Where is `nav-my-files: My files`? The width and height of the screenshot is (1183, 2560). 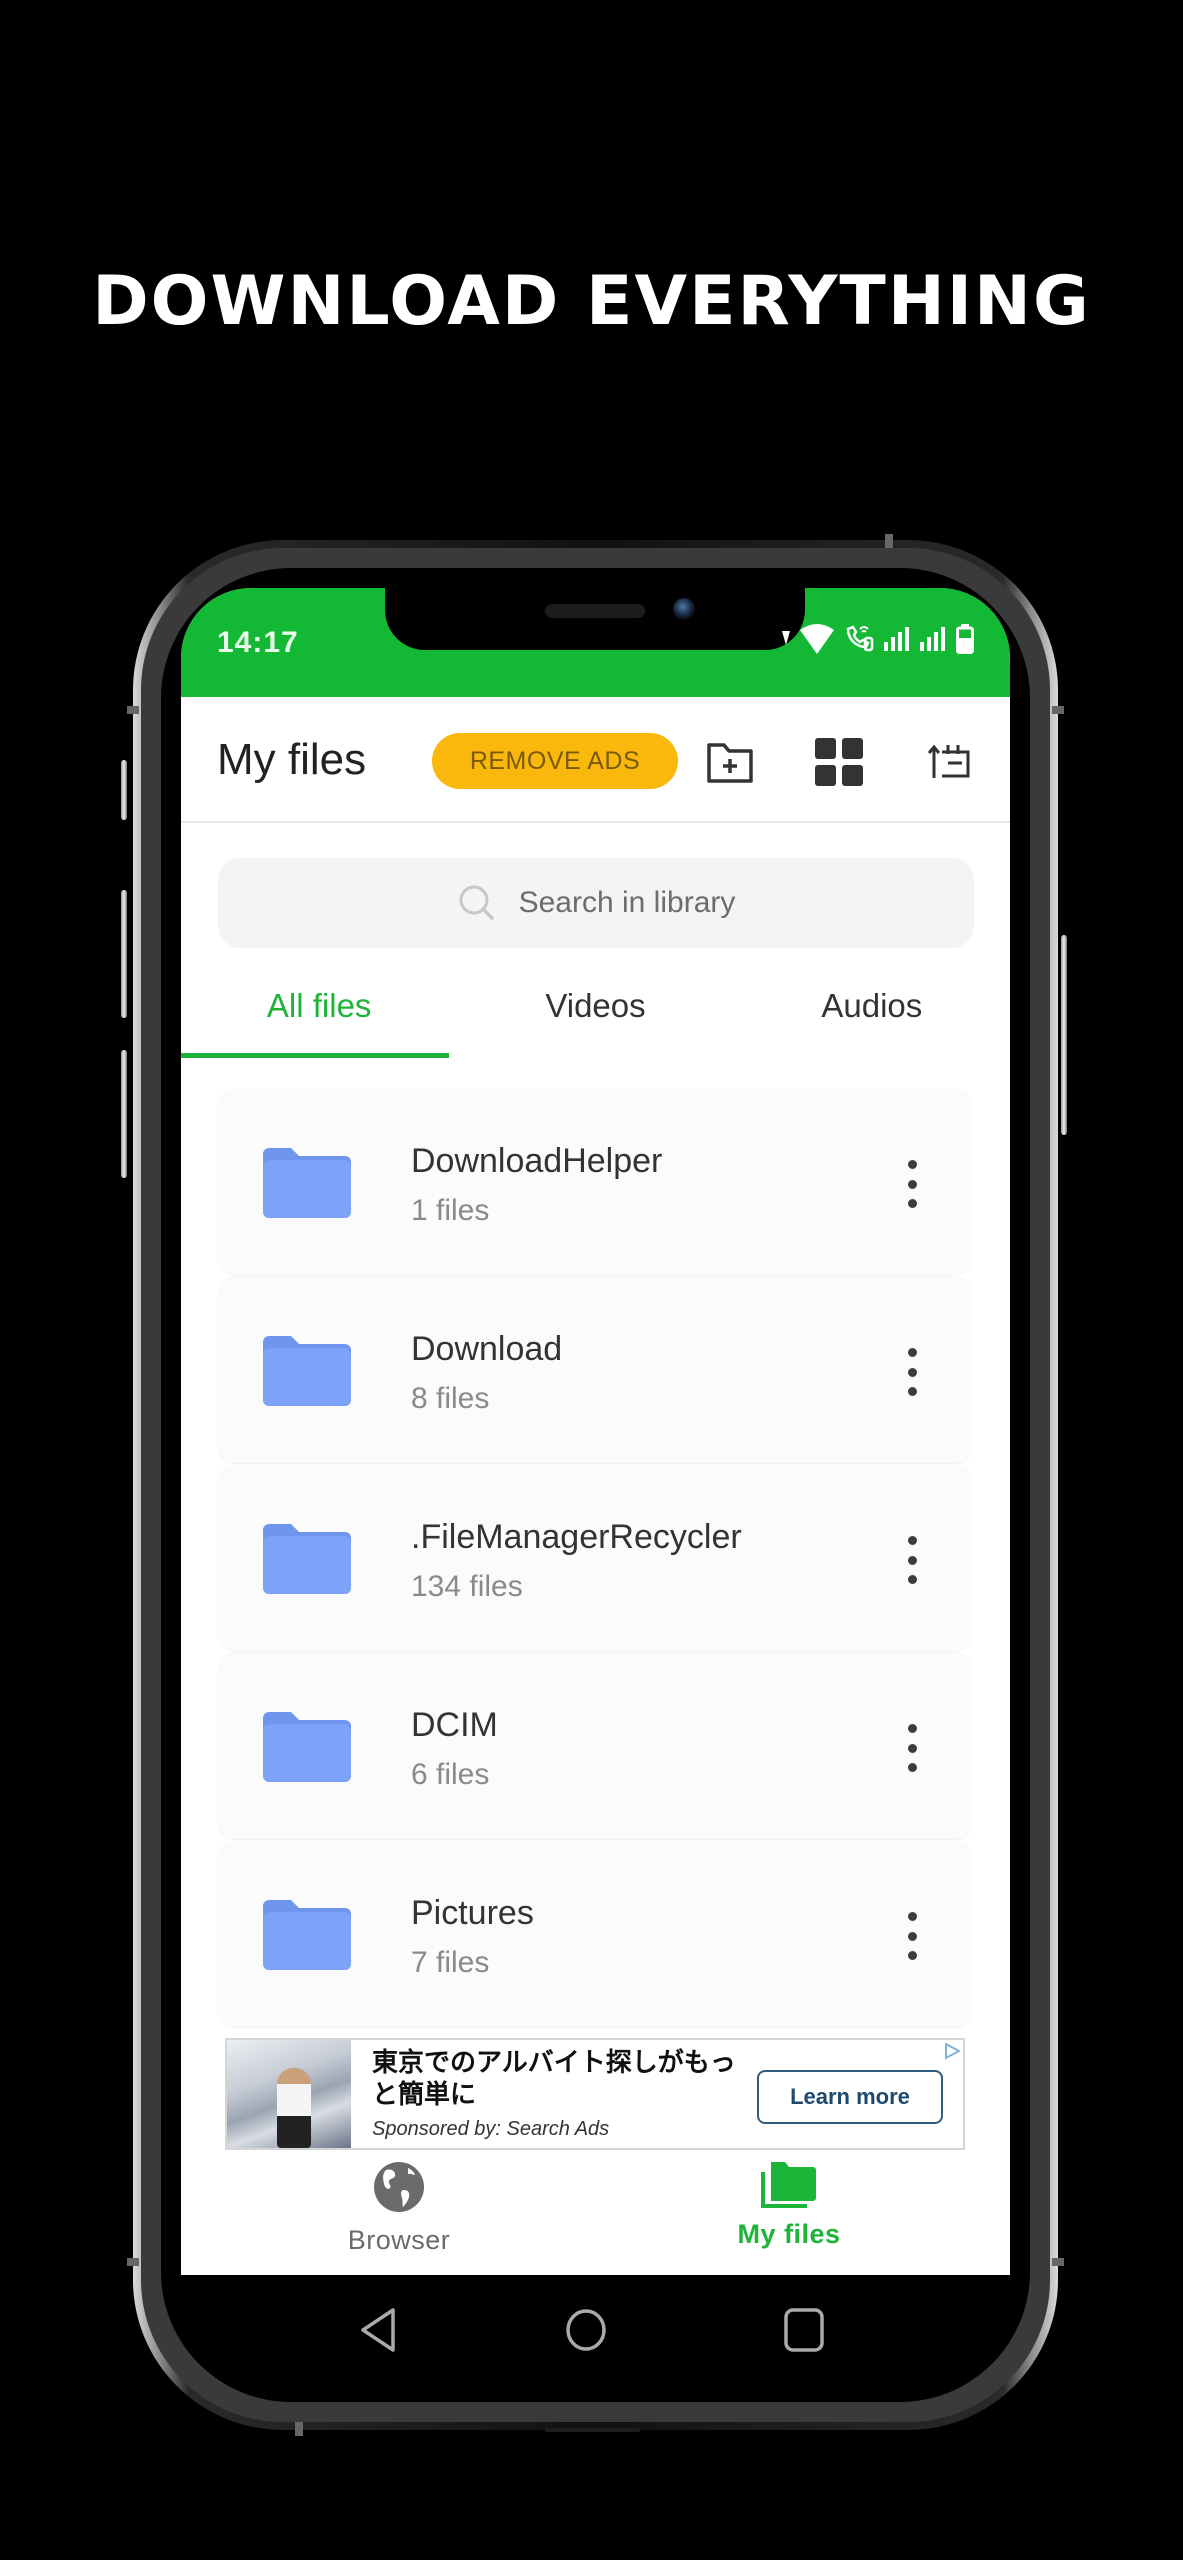 nav-my-files: My files is located at coordinates (789, 2205).